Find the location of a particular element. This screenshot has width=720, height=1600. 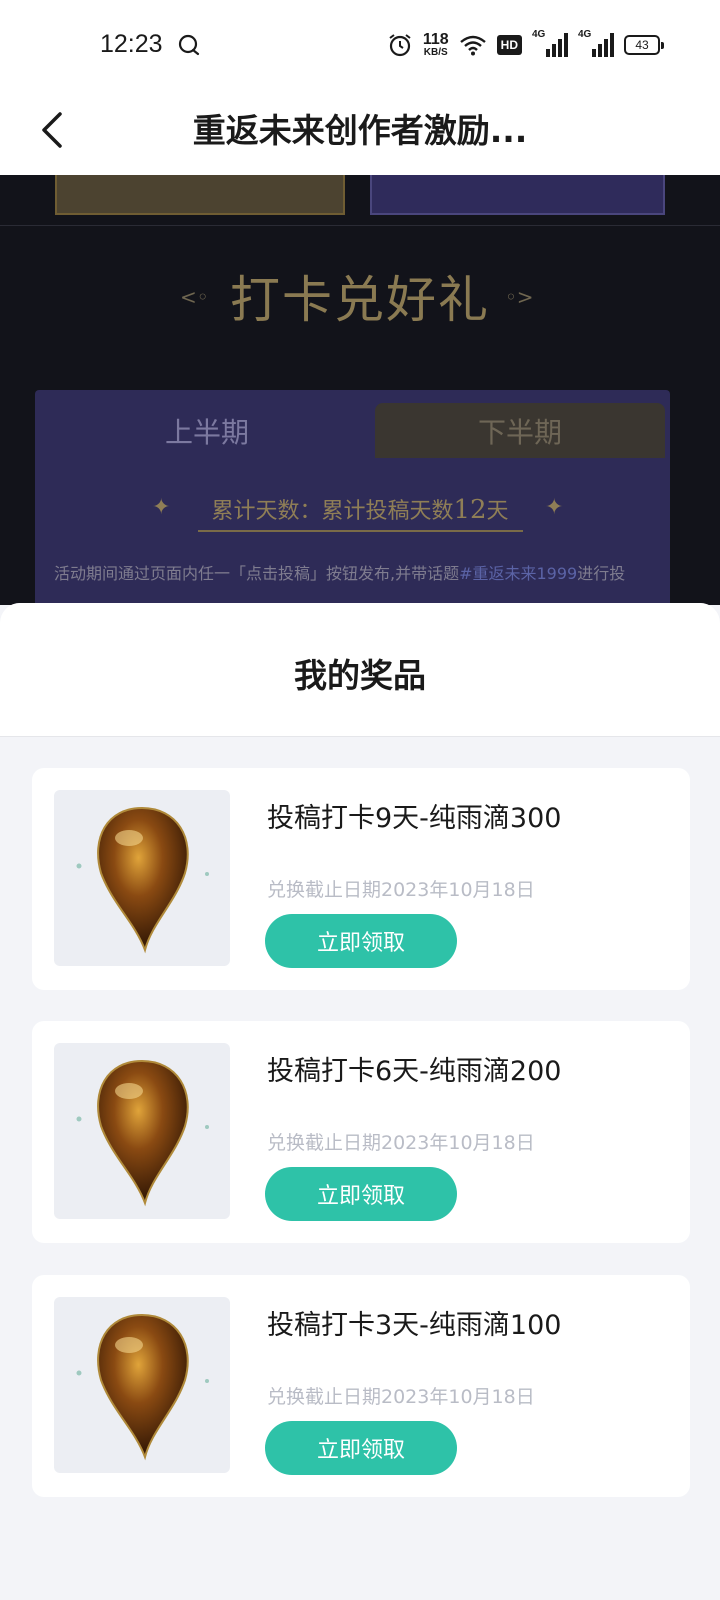

prize-title: 投稿打卡3天-纯雨滴100 is located at coordinates (414, 1325).